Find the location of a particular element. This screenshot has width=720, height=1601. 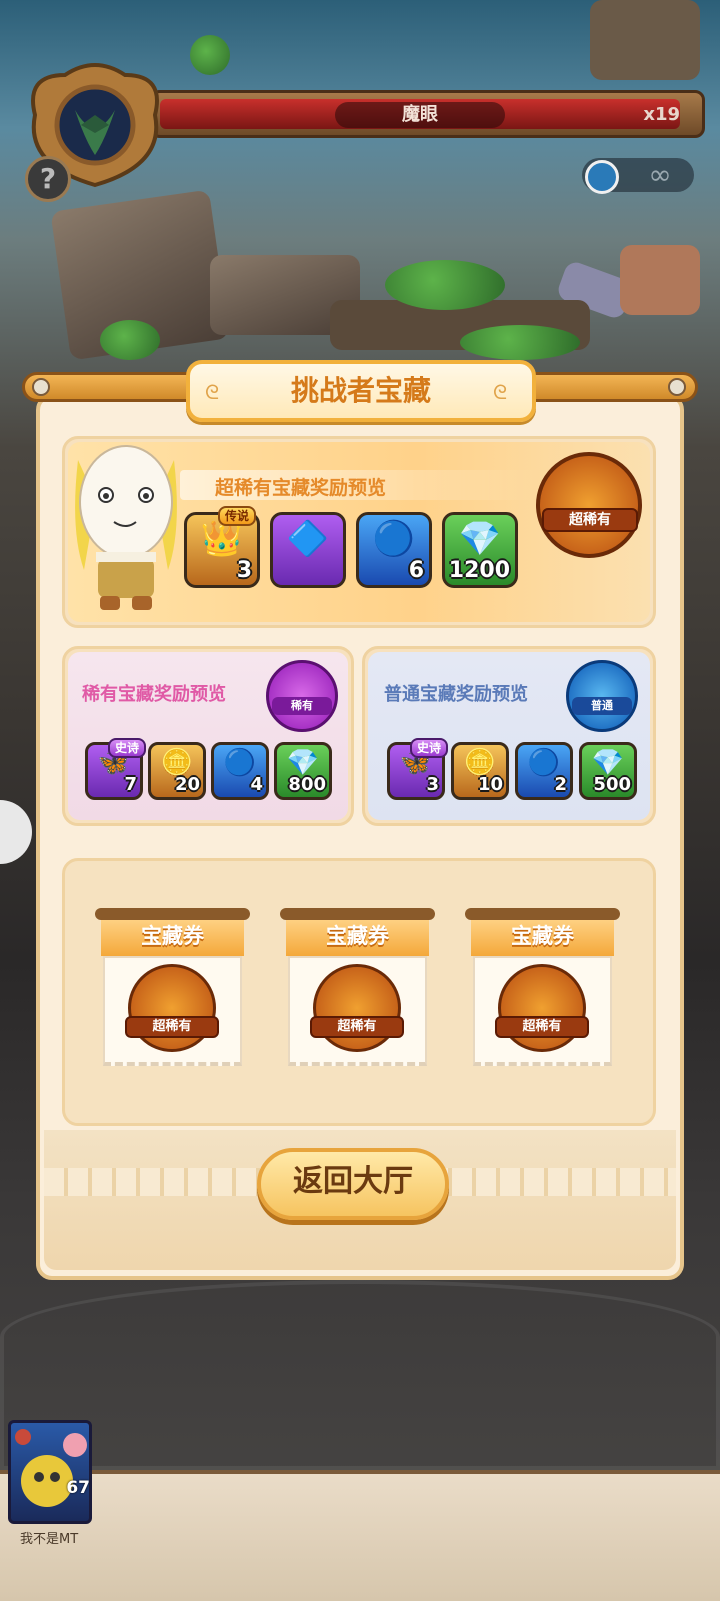

gold-relic-icon: 👑 is located at coordinates (222, 539).